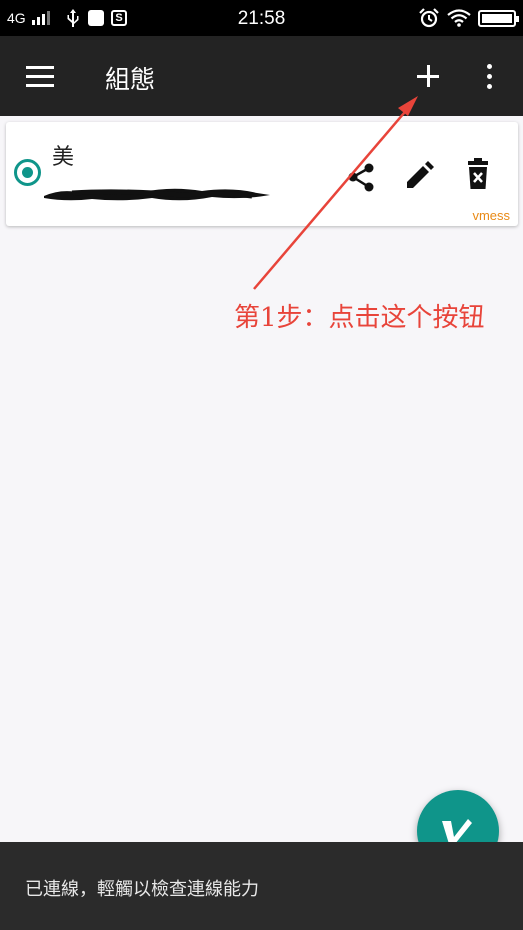 Image resolution: width=523 pixels, height=930 pixels. I want to click on server-name: 美, so click(63, 157).